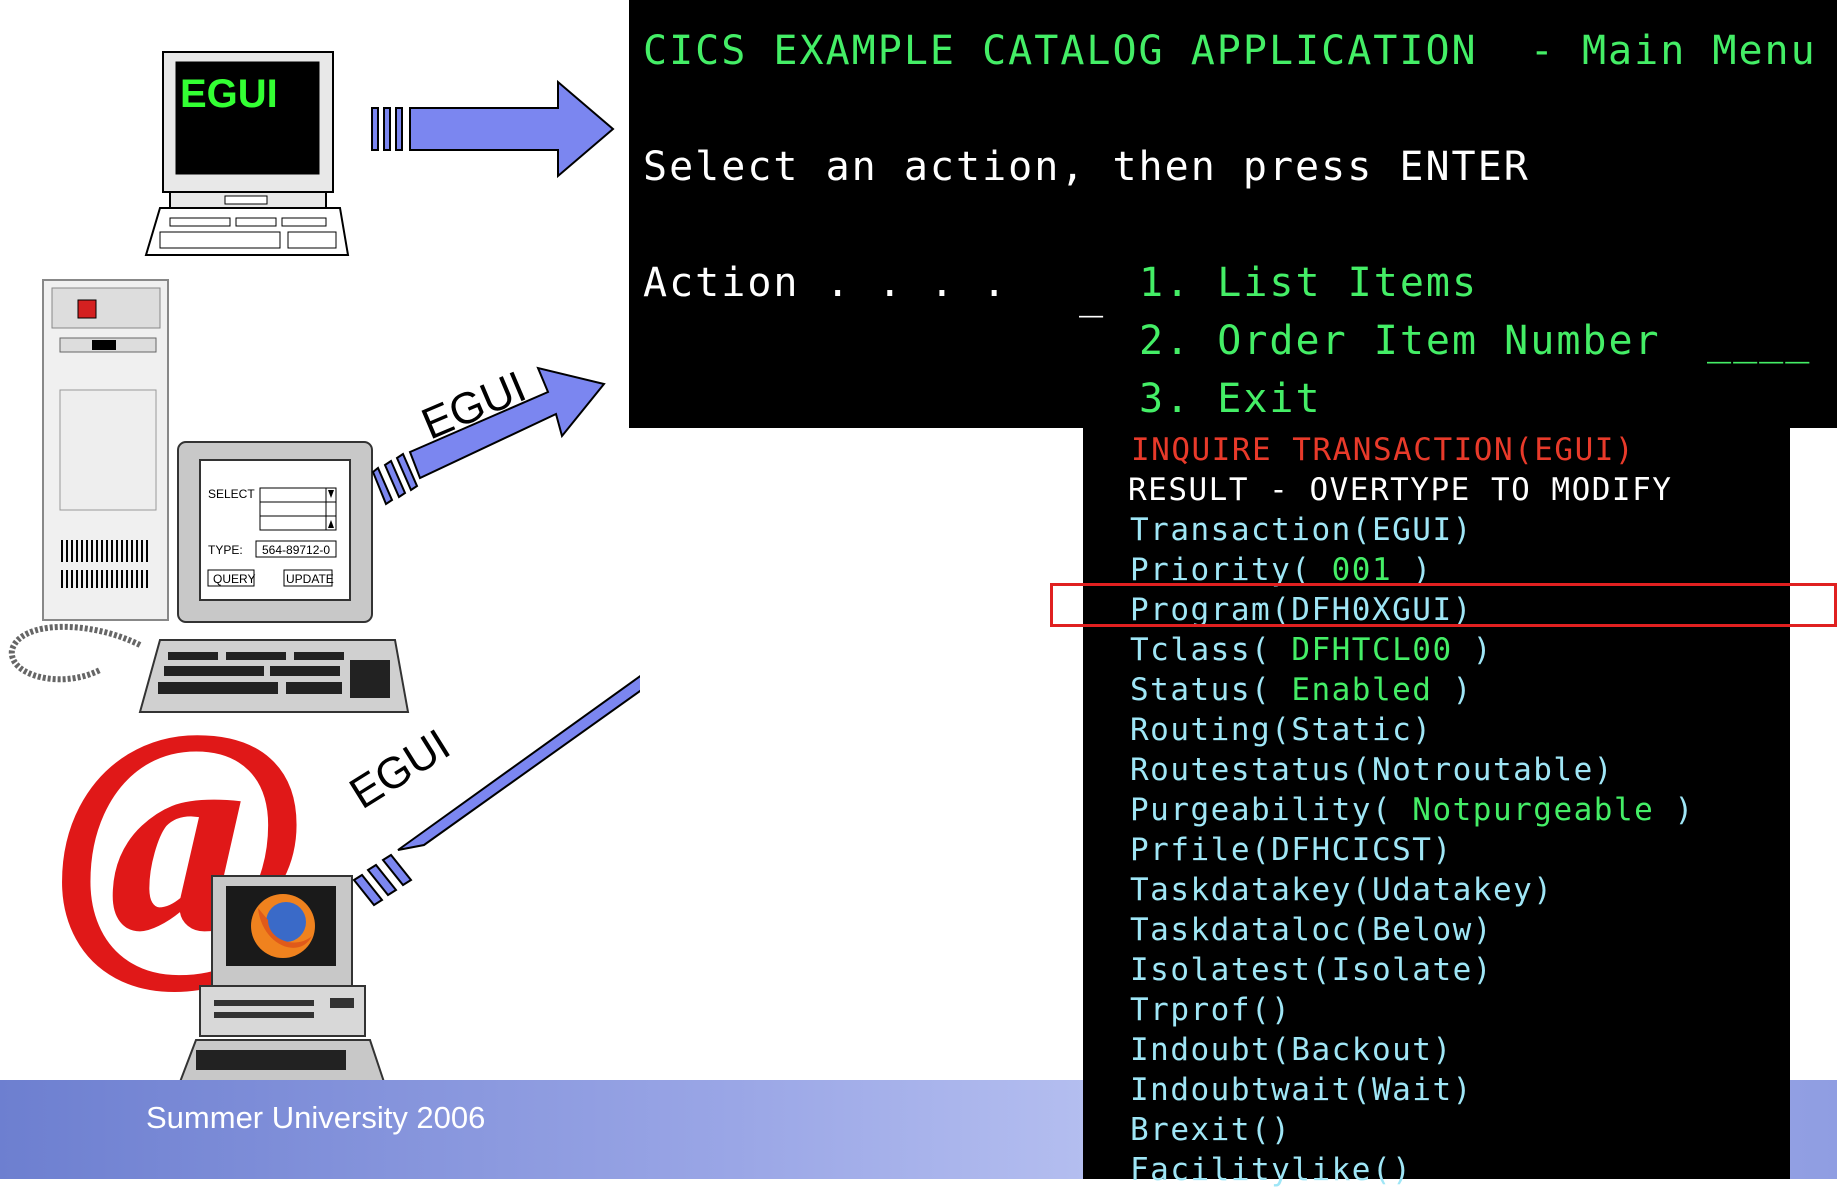  I want to click on attribute-name: Purgeability(, so click(1261, 810).